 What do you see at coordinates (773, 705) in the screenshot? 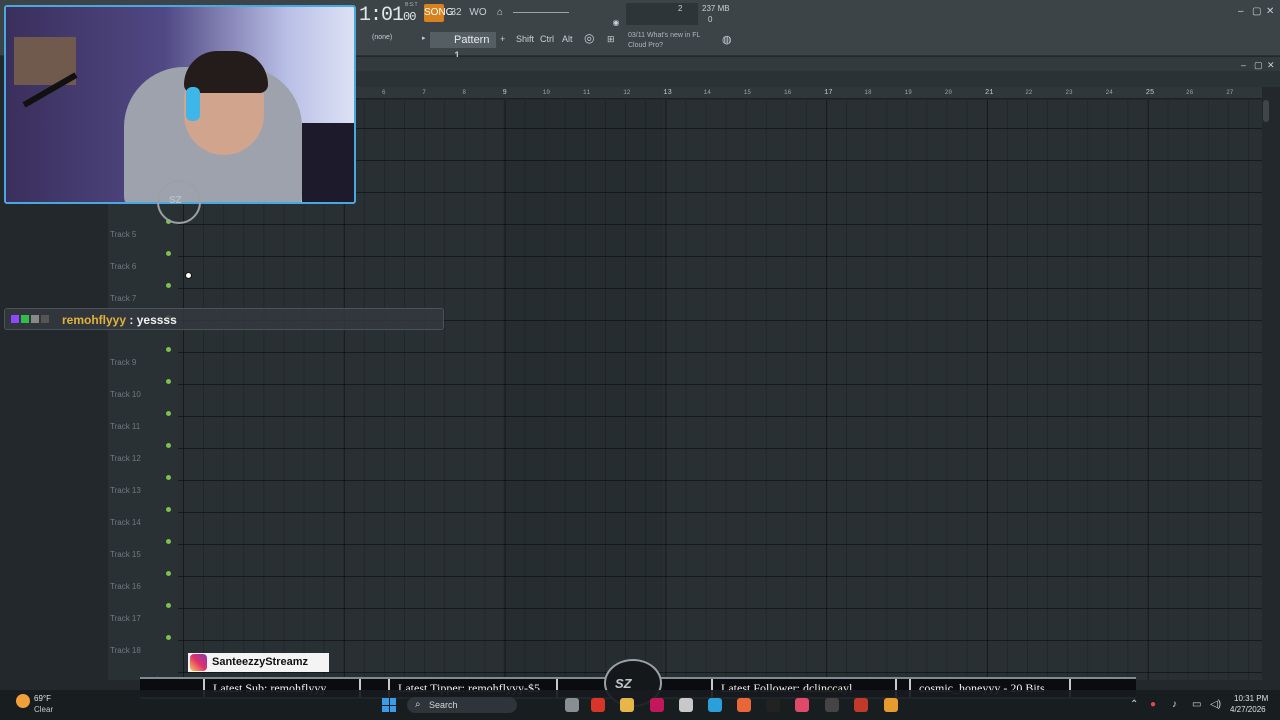
I see `tiktok-icon` at bounding box center [773, 705].